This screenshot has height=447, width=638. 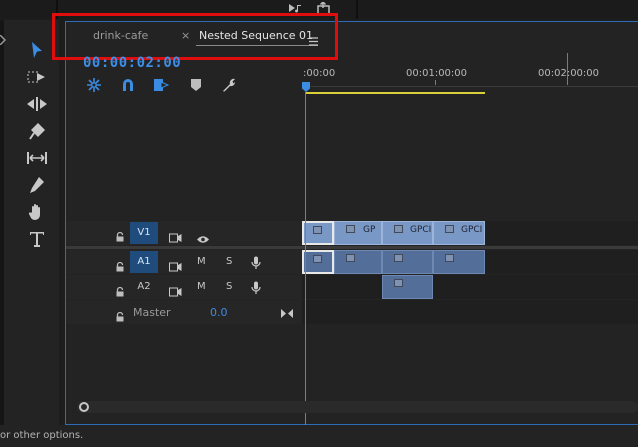 What do you see at coordinates (196, 85) in the screenshot?
I see `add-marker-icon` at bounding box center [196, 85].